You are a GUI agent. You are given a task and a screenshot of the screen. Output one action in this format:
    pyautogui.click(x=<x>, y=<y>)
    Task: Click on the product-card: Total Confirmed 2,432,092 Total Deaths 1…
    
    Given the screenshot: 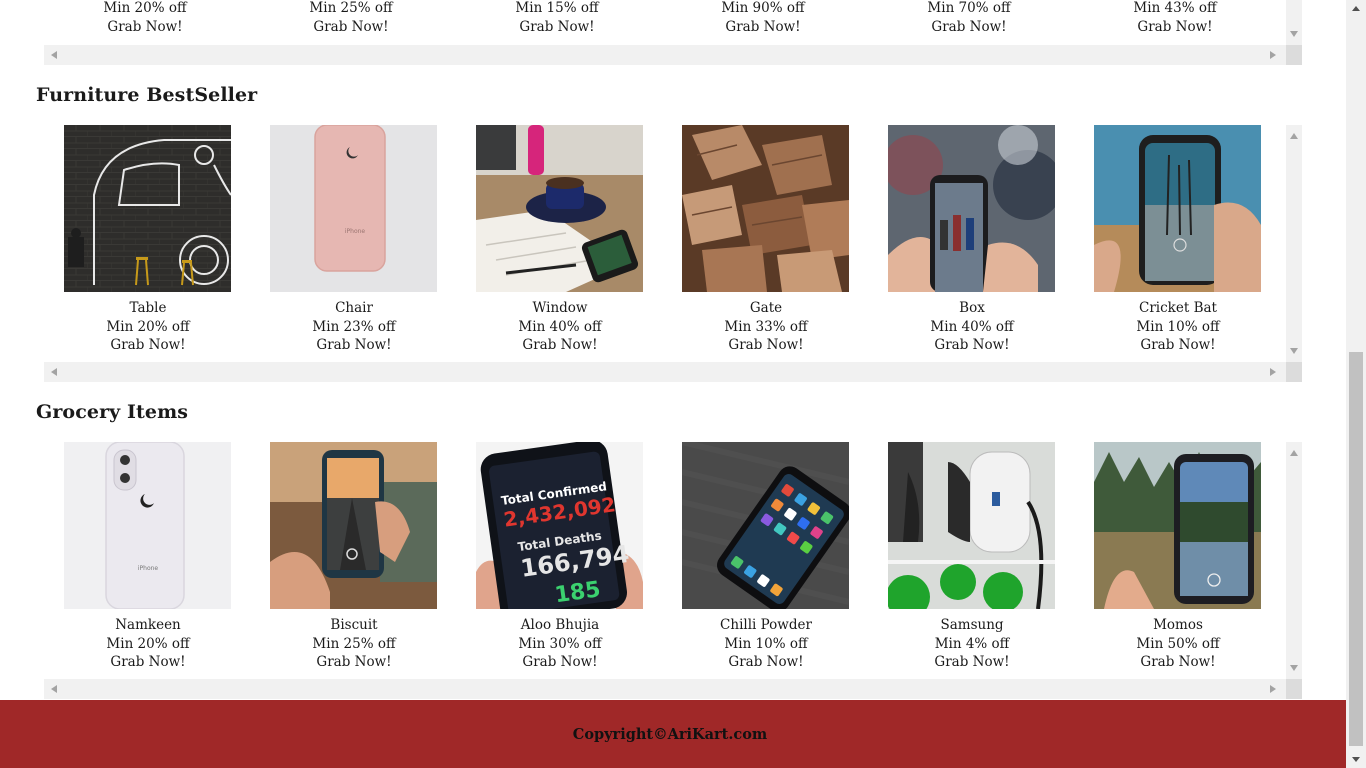 What is the action you would take?
    pyautogui.click(x=560, y=557)
    